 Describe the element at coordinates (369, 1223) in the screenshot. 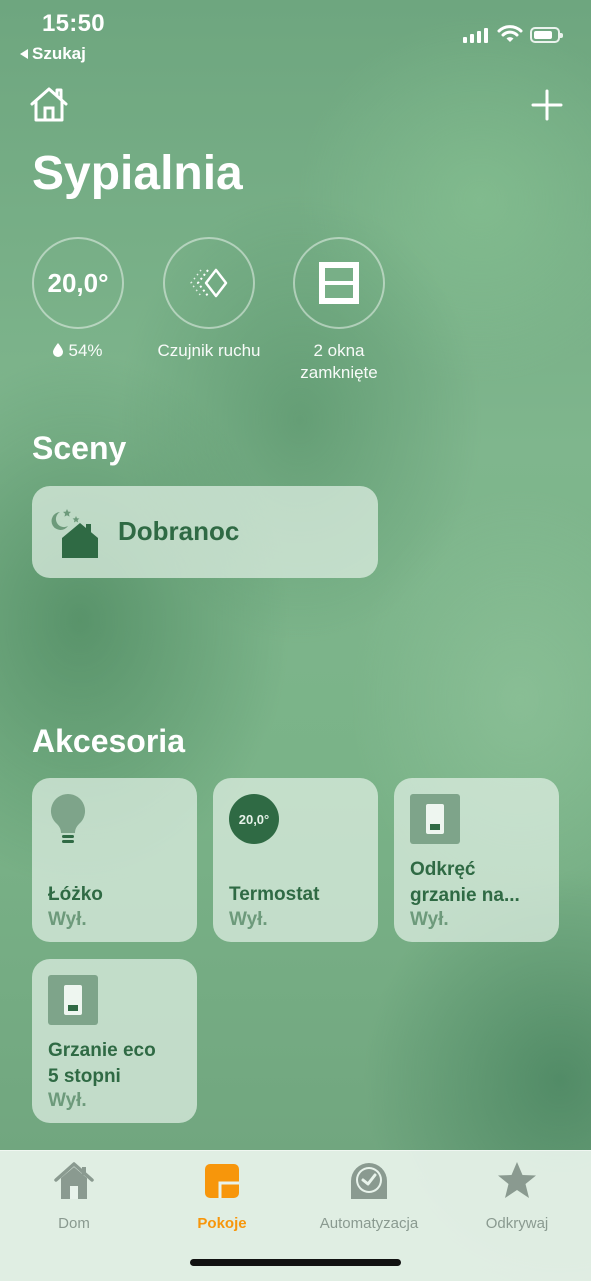

I see `tab-label: Automatyzacja` at that location.